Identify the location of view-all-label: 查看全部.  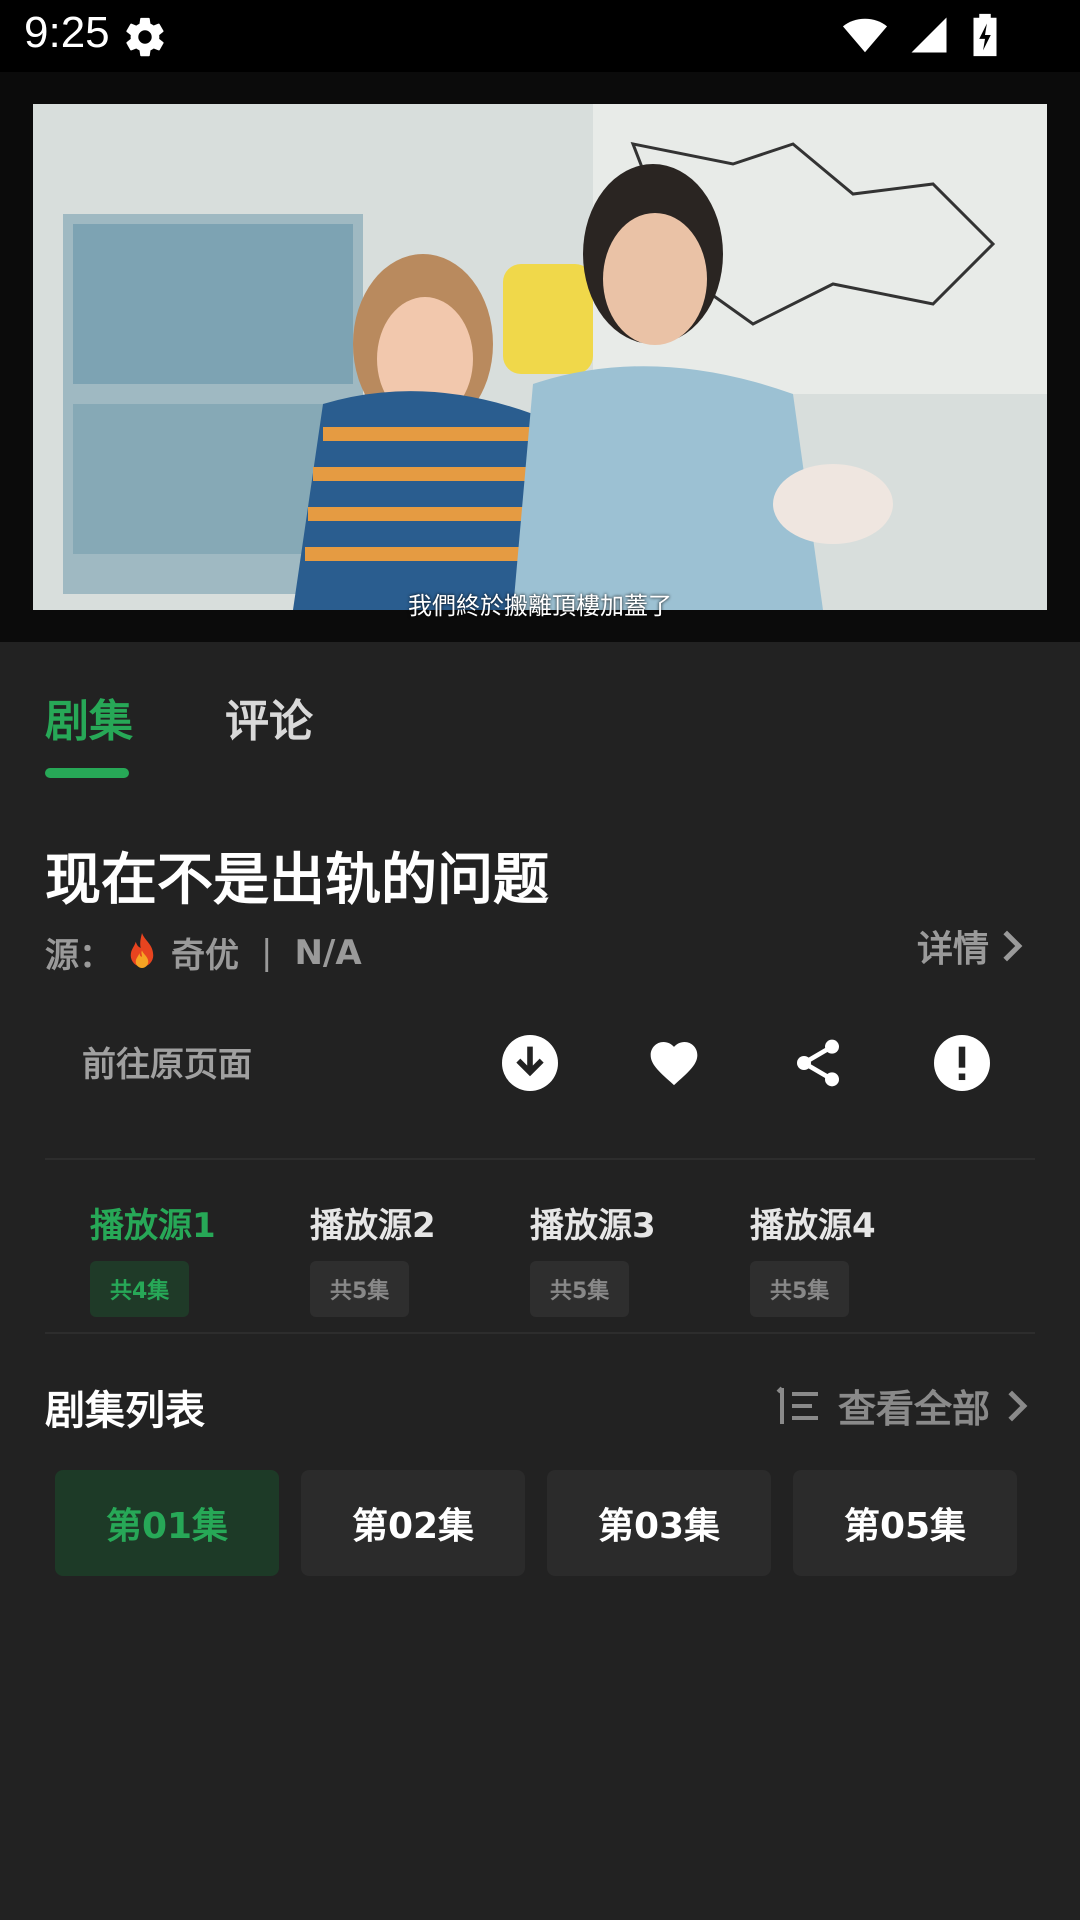
(913, 1409).